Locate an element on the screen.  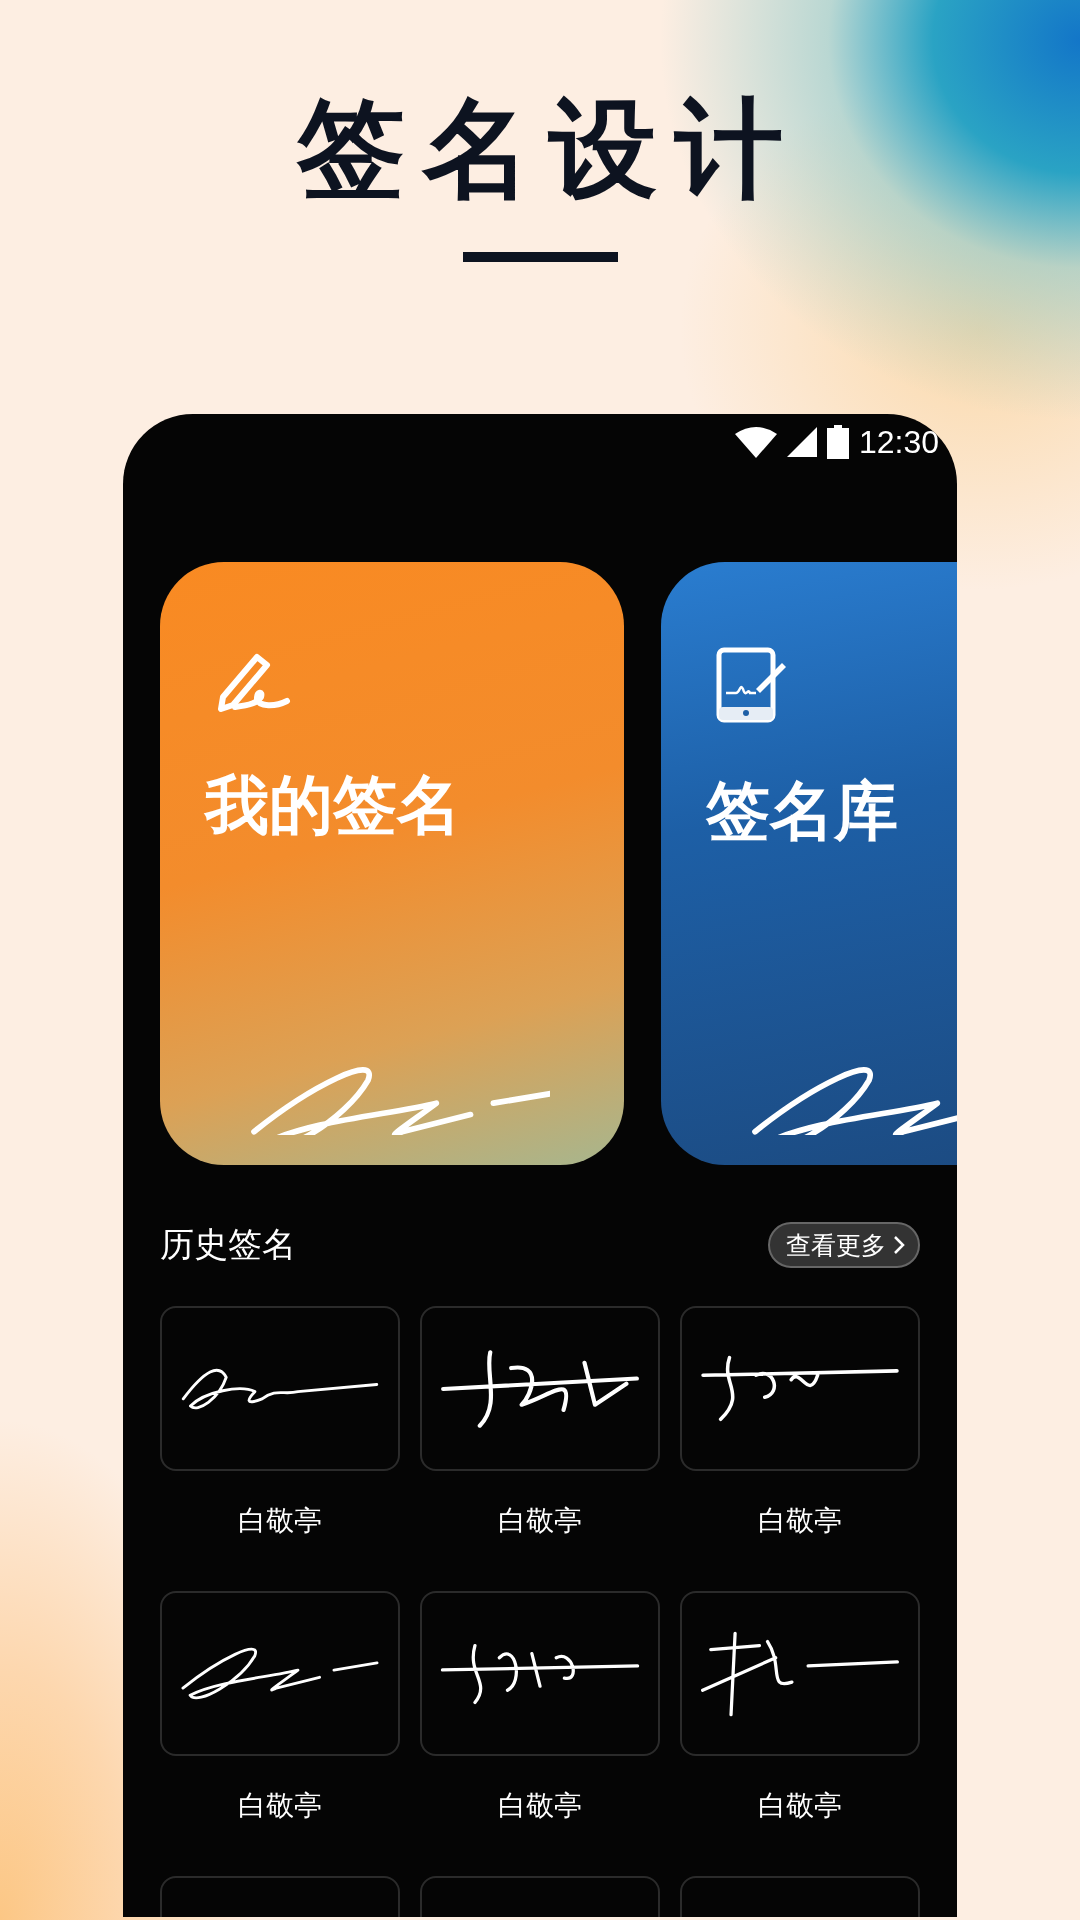
headline: 签名设计 is located at coordinates (548, 149).